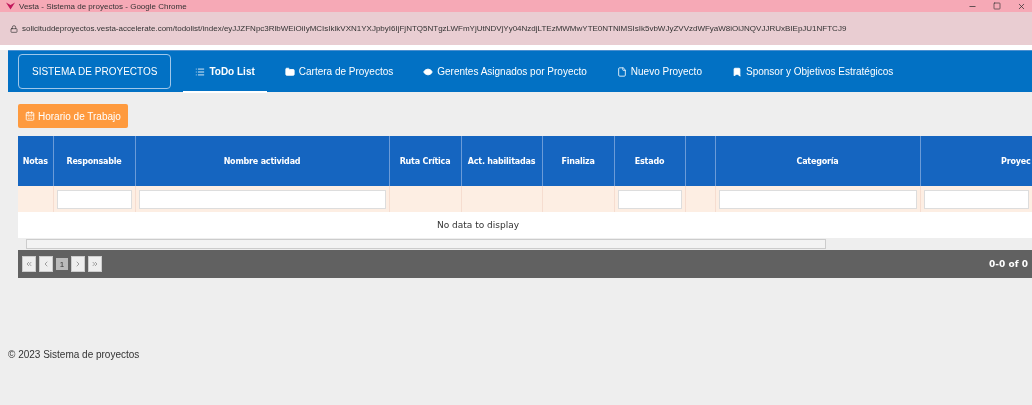  What do you see at coordinates (103, 6) in the screenshot?
I see `window-title: Vesta - Sistema de proyectos - Google Chrome` at bounding box center [103, 6].